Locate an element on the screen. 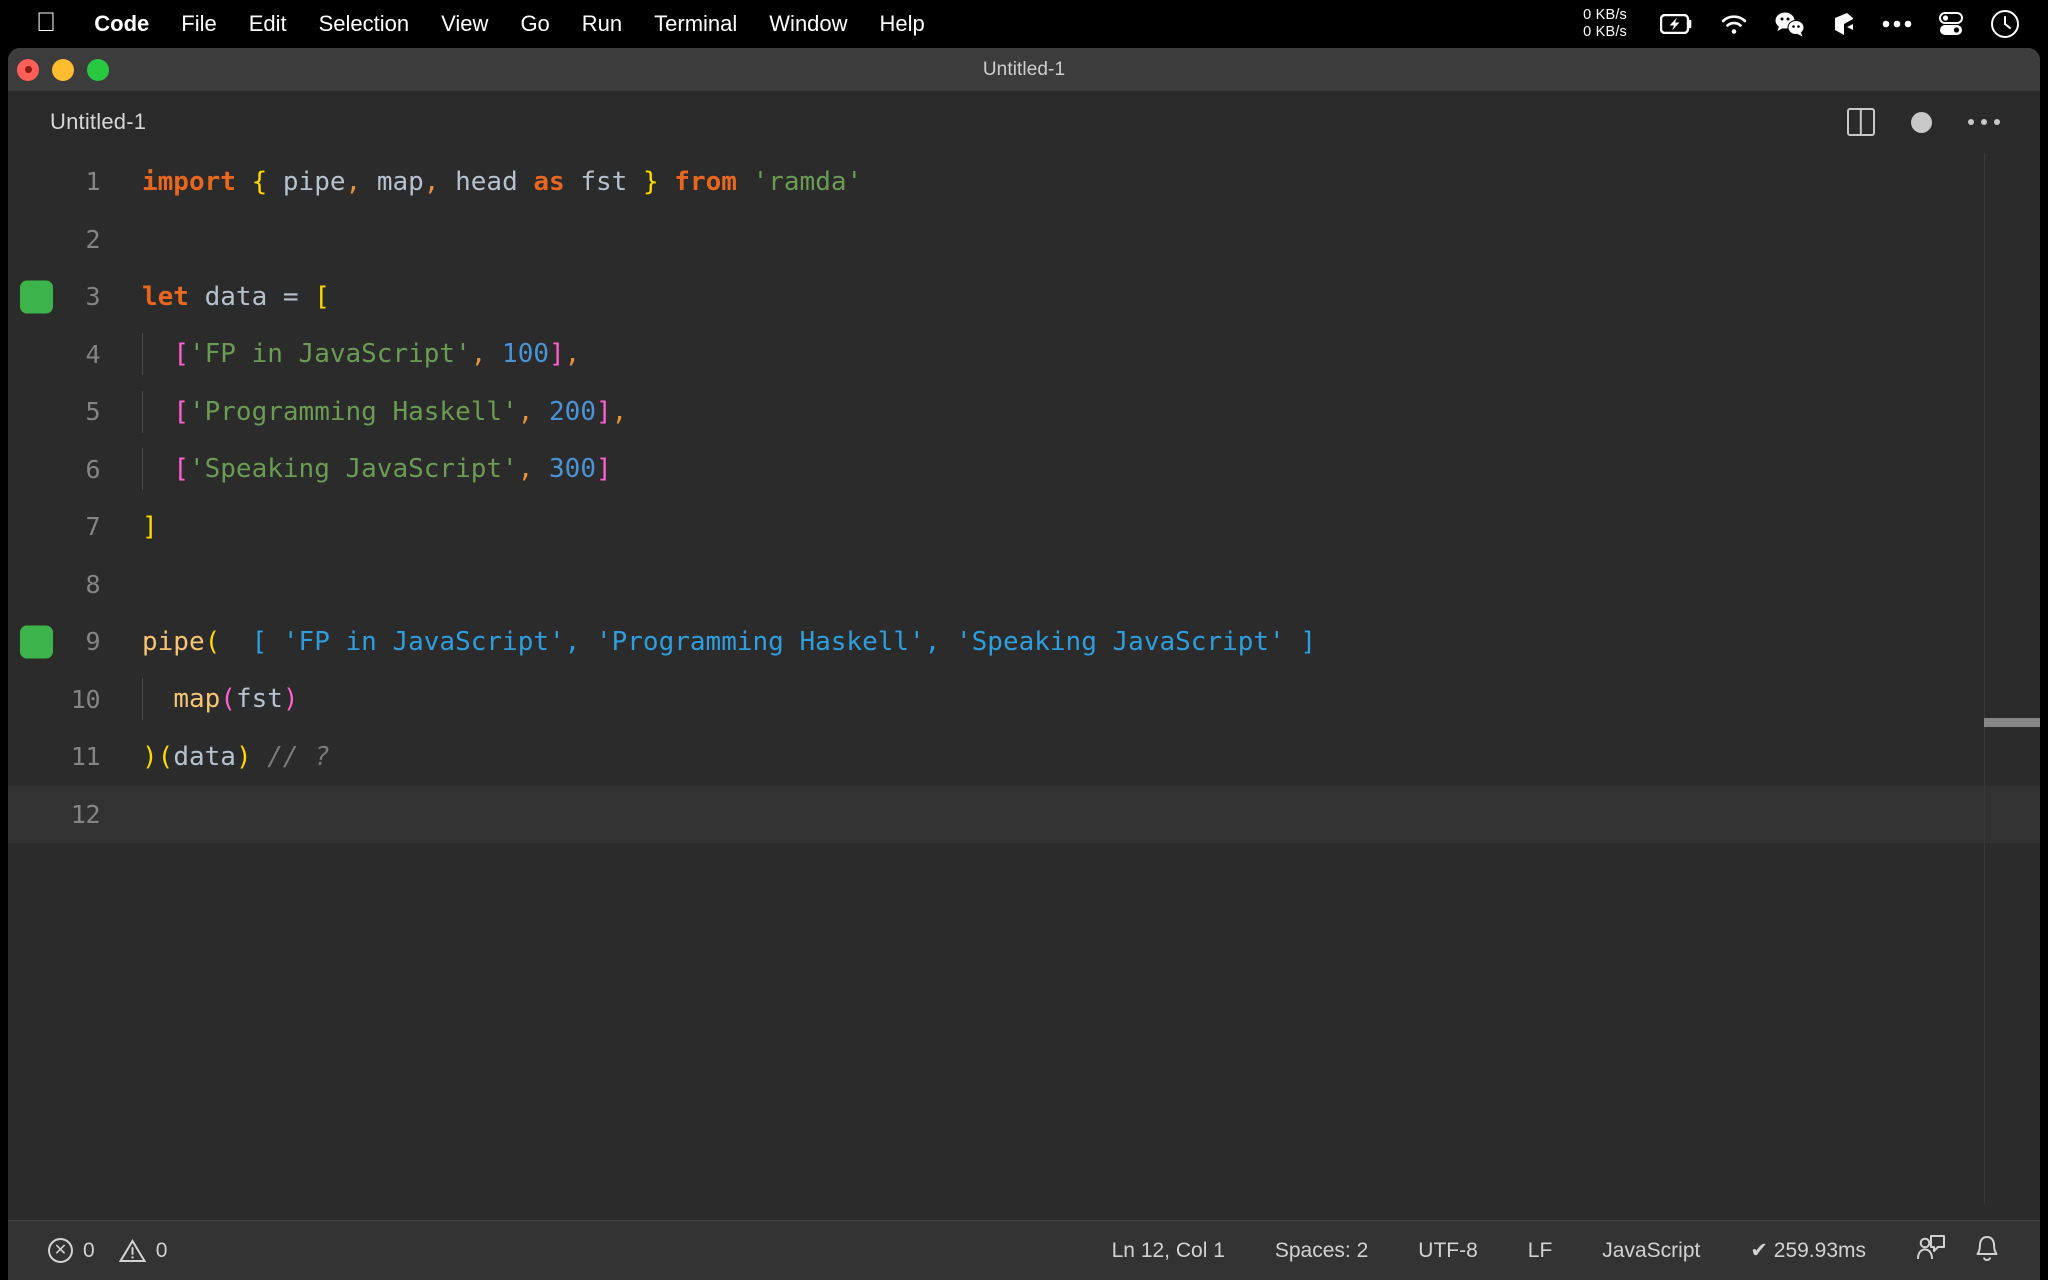 The image size is (2048, 1280). code-line-7: 7] is located at coordinates (1024, 527).